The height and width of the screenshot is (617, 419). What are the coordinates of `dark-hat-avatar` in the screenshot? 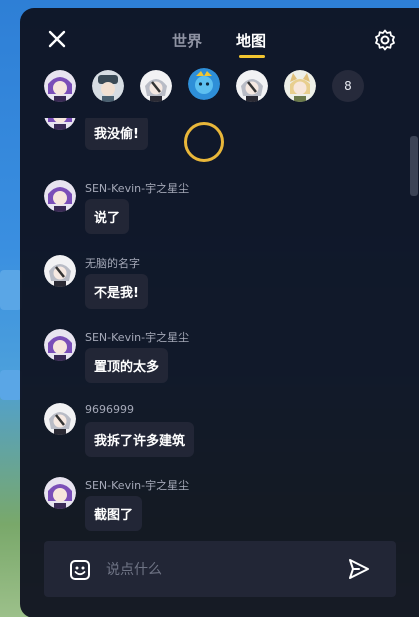 It's located at (108, 86).